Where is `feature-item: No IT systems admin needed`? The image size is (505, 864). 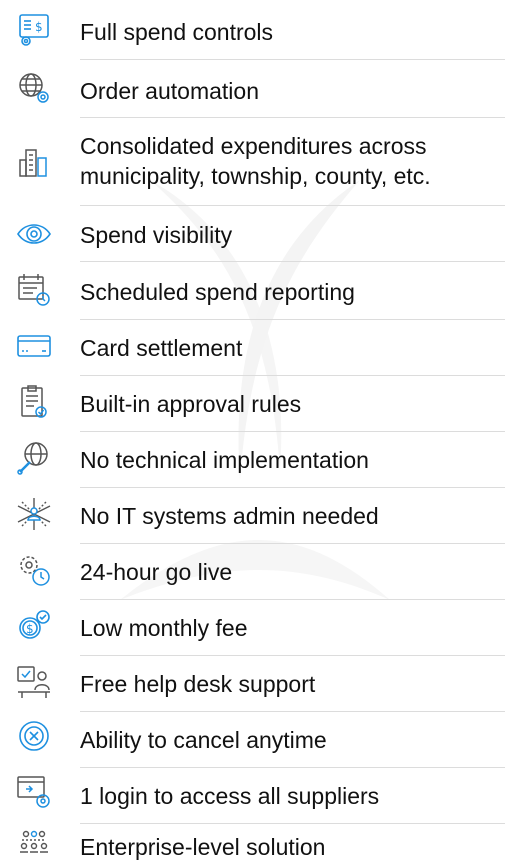
feature-item: No IT systems admin needed is located at coordinates (252, 516).